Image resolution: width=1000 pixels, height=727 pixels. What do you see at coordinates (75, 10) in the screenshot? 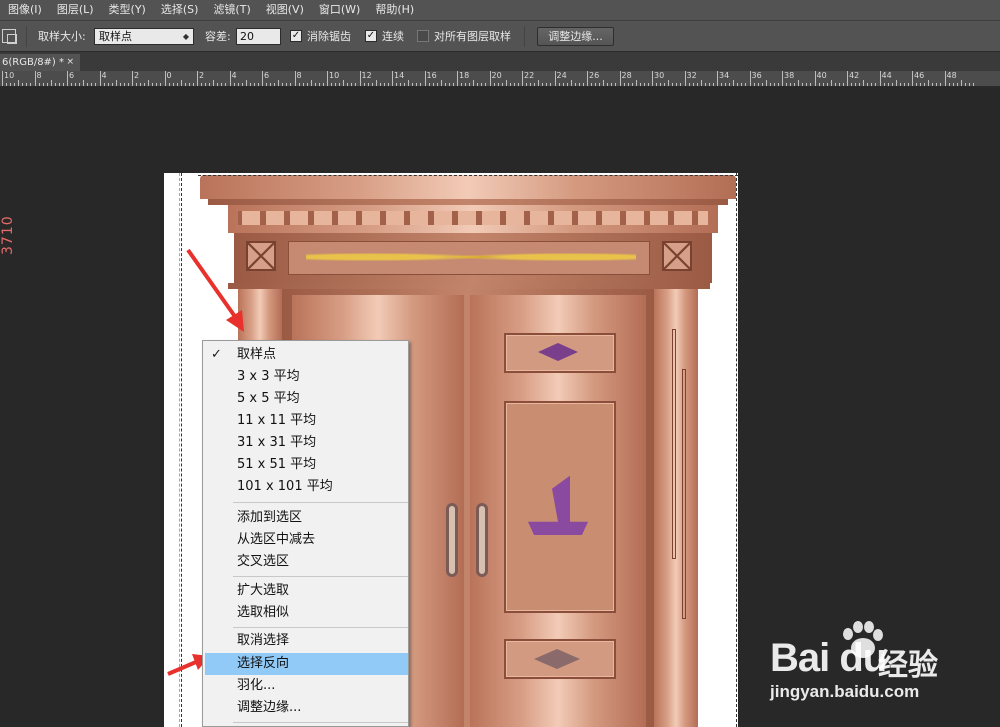
I see `menu-layer: 图层(L)` at bounding box center [75, 10].